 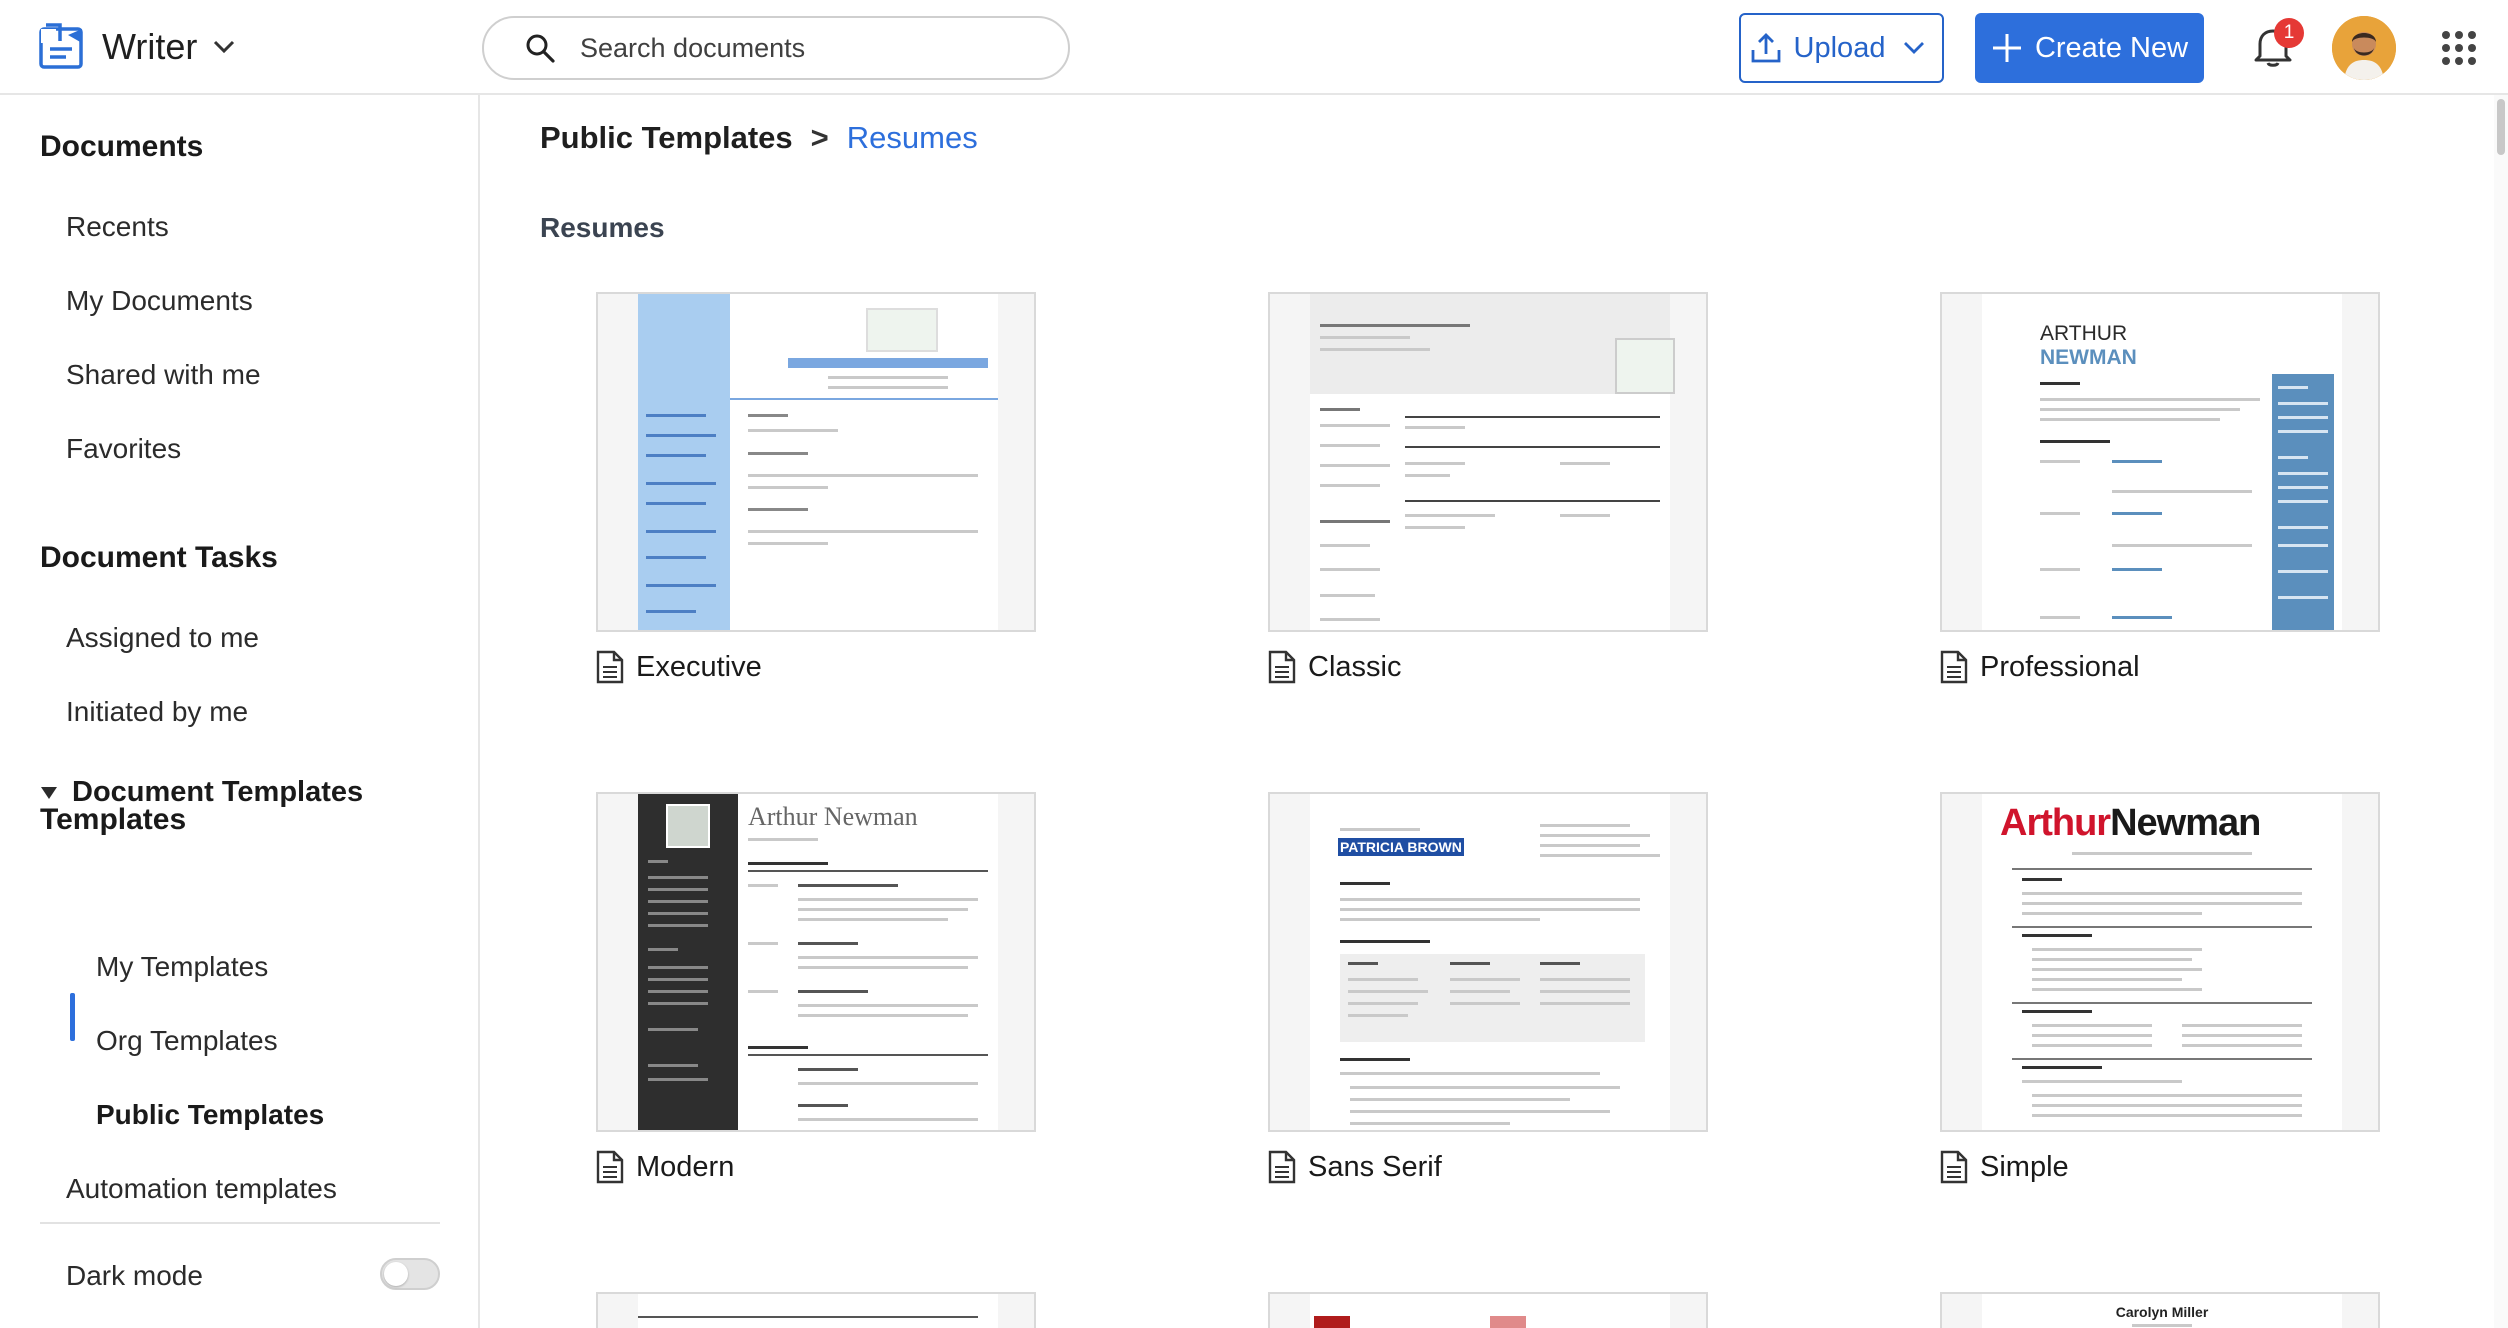 What do you see at coordinates (163, 375) in the screenshot?
I see `sidebar-item-shared-with-me: Shared with me` at bounding box center [163, 375].